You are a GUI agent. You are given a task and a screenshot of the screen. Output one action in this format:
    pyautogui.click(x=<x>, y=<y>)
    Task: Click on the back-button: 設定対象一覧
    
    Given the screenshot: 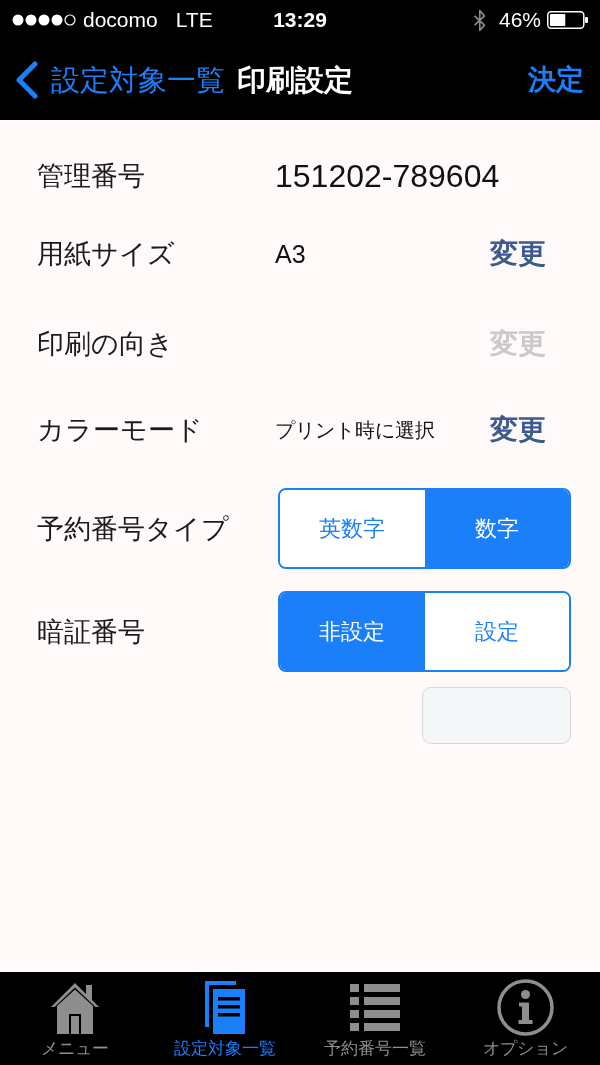 What is the action you would take?
    pyautogui.click(x=112, y=80)
    